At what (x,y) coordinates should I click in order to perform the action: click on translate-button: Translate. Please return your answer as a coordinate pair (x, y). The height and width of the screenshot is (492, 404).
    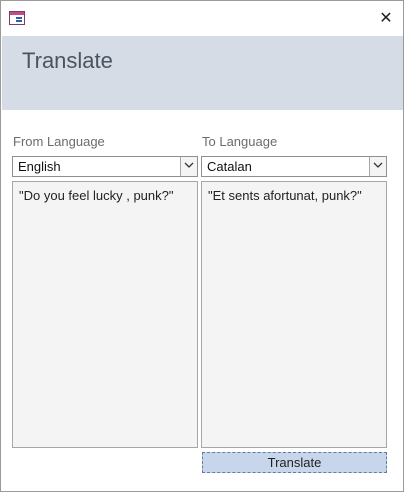
    Looking at the image, I should click on (294, 462).